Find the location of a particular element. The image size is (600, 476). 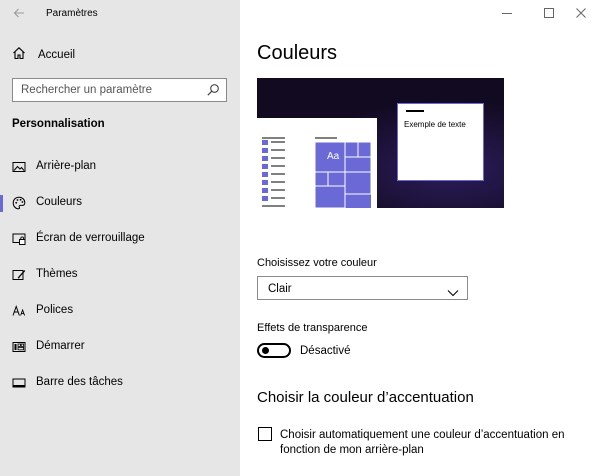

sidebar-item-colors: Couleurs is located at coordinates (120, 203).